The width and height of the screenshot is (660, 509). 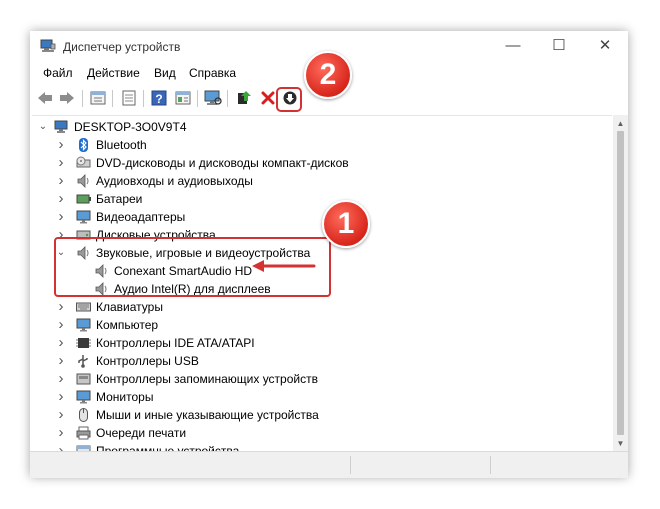 What do you see at coordinates (121, 145) in the screenshot?
I see `tree-item-label: Bluetooth` at bounding box center [121, 145].